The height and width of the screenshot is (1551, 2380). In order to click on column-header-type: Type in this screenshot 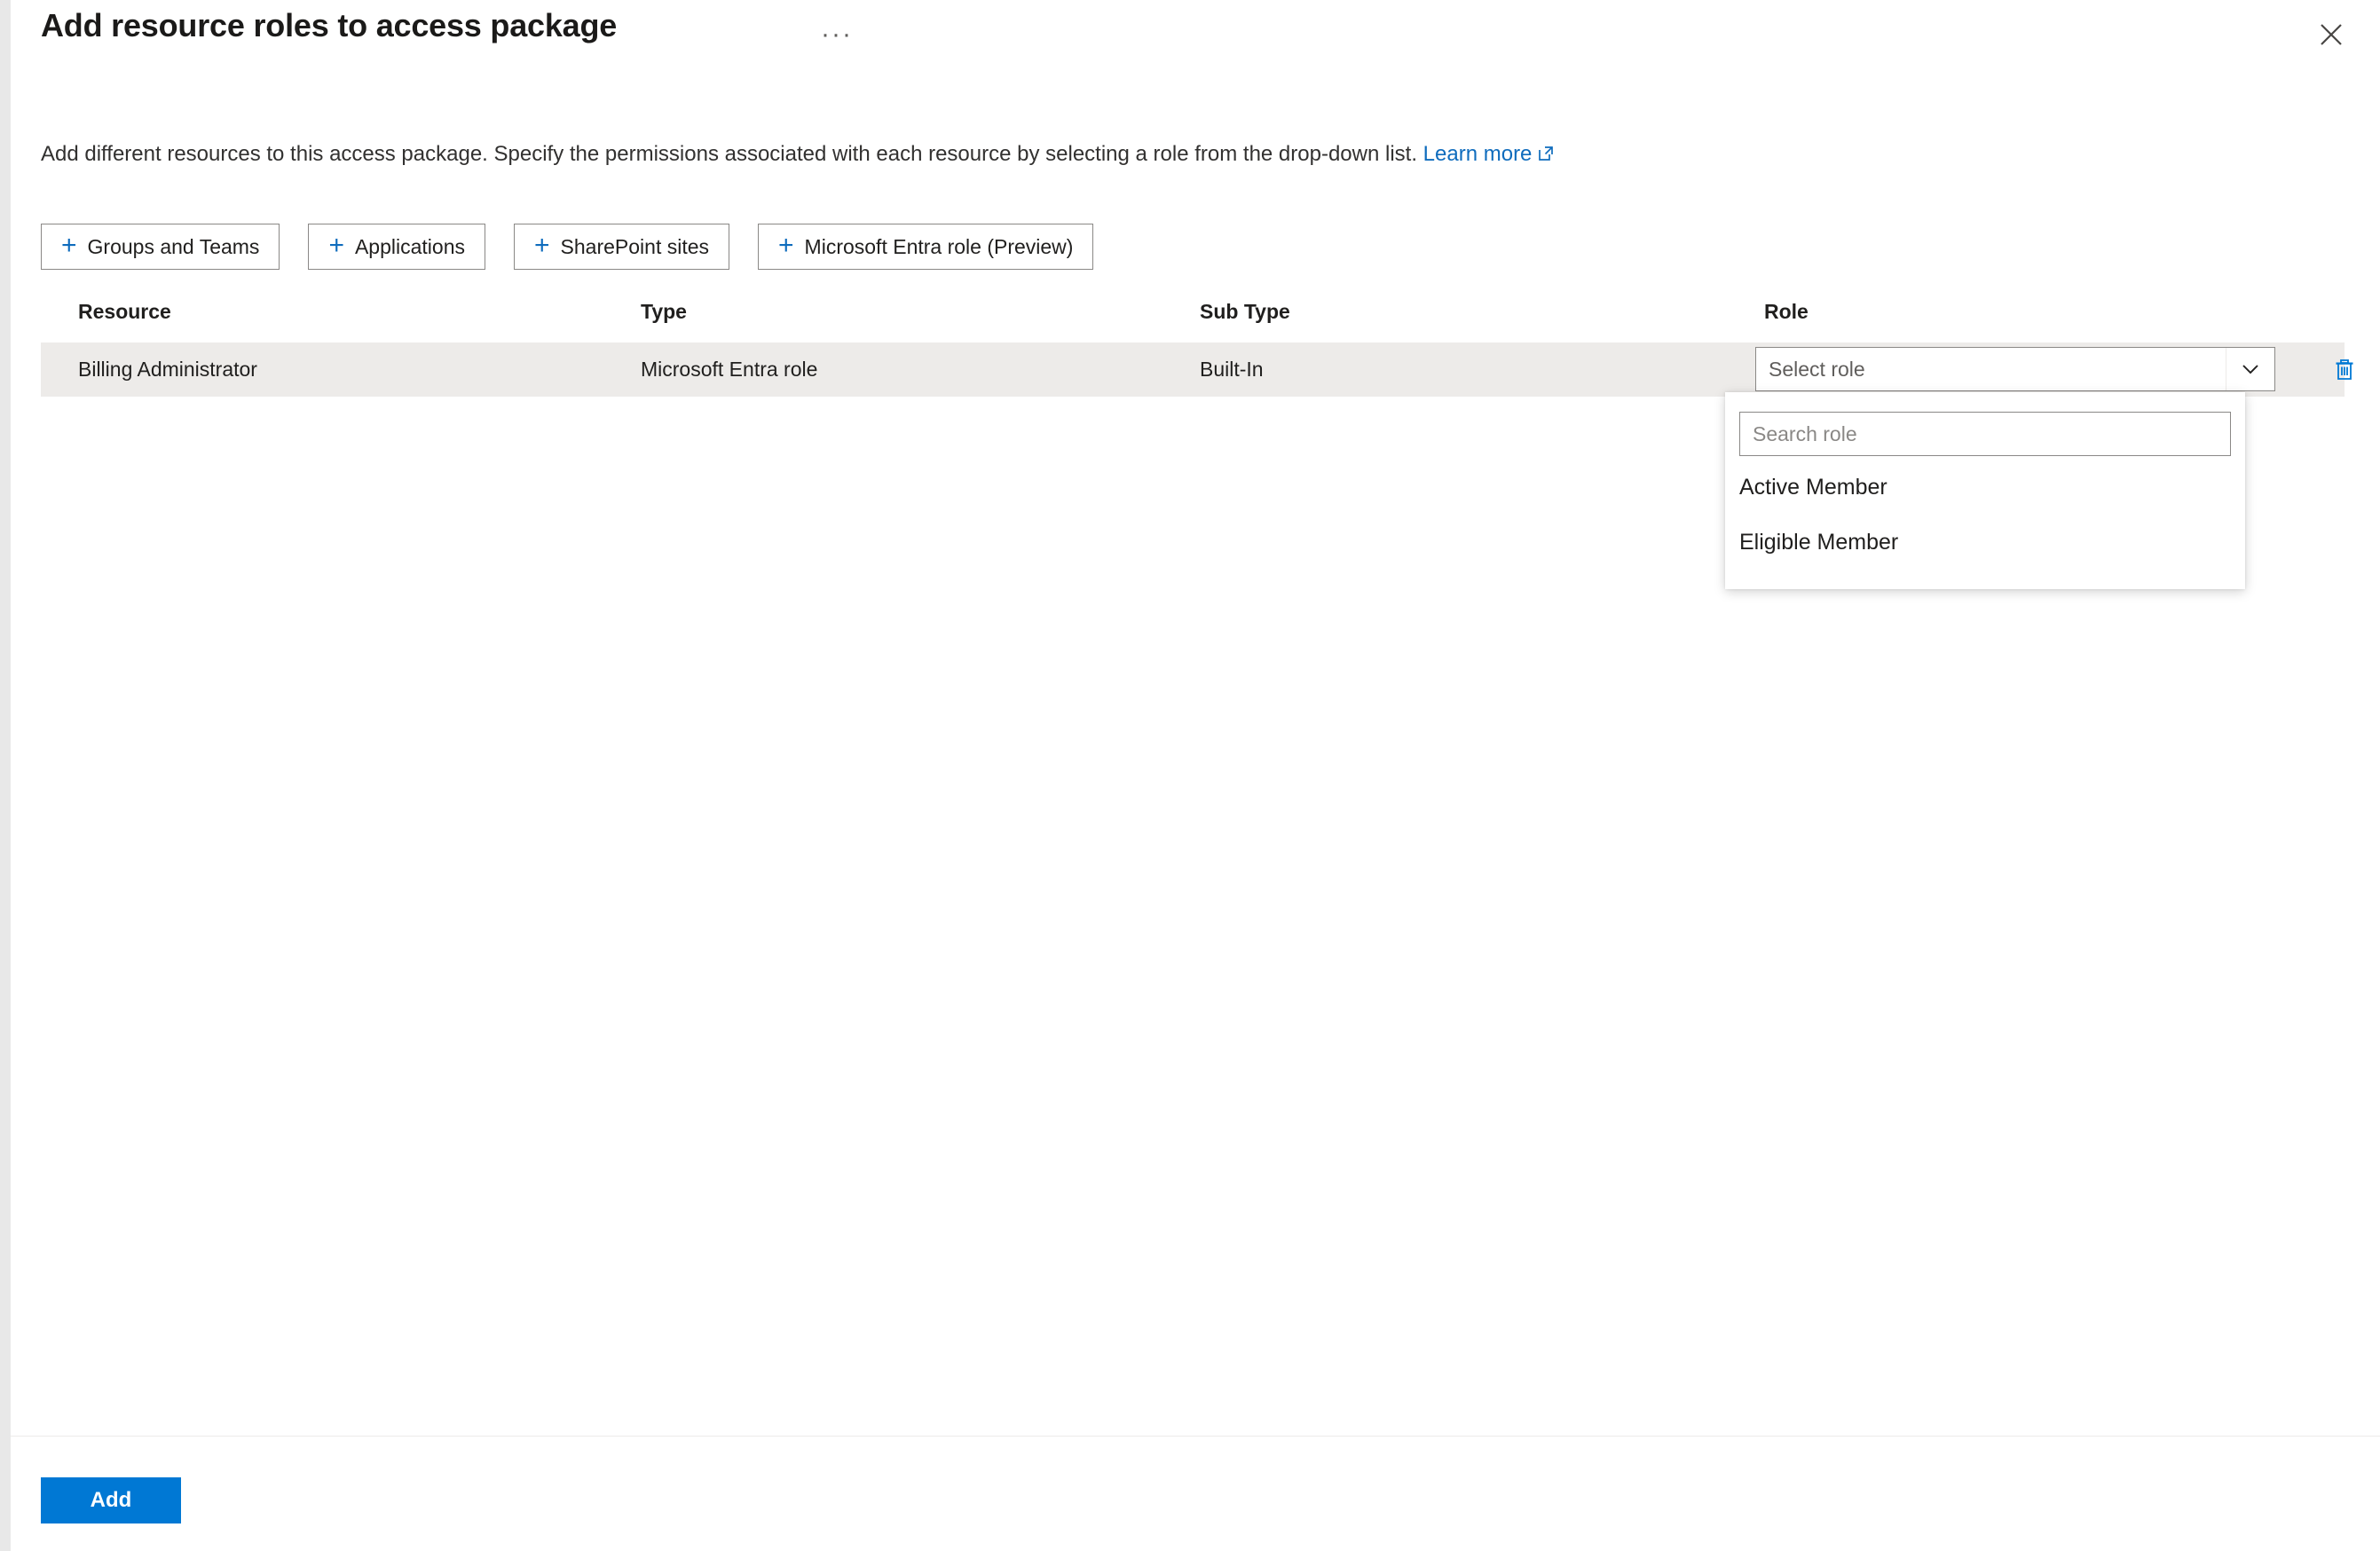, I will do `click(664, 311)`.